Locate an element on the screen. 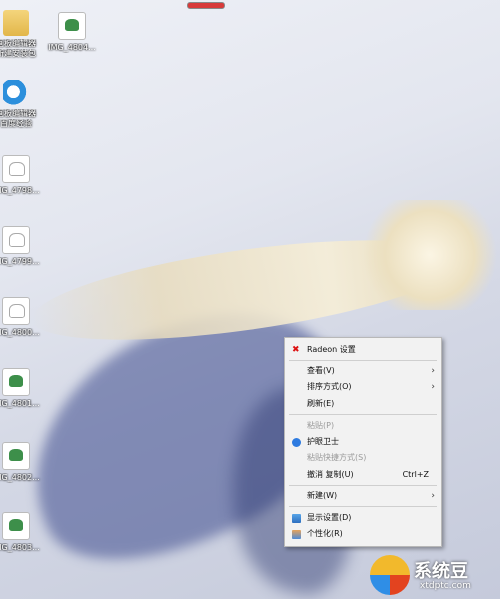 This screenshot has width=500, height=599. menu-item-label: Radeon 设置 is located at coordinates (331, 349).